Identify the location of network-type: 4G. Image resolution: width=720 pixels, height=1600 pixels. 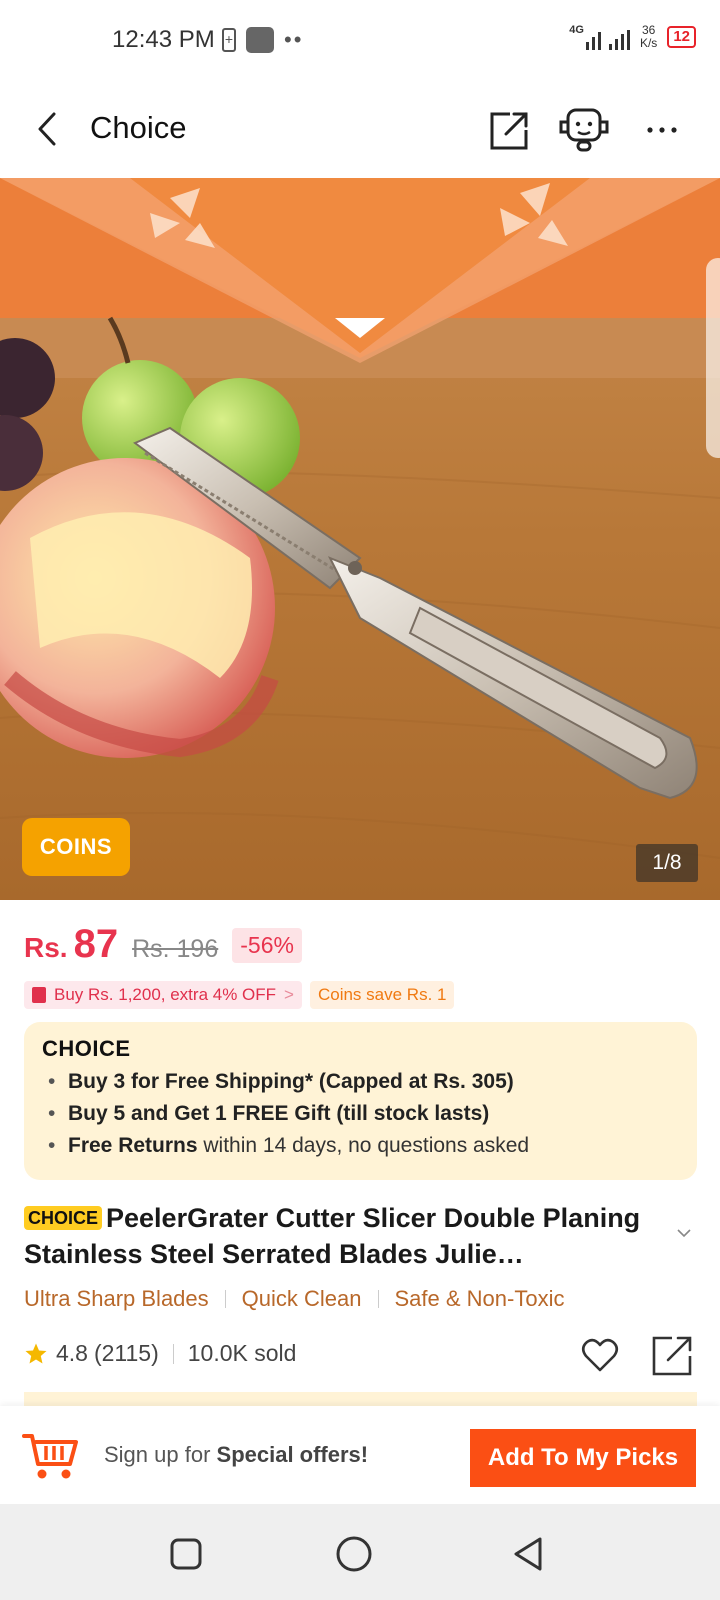
(576, 30).